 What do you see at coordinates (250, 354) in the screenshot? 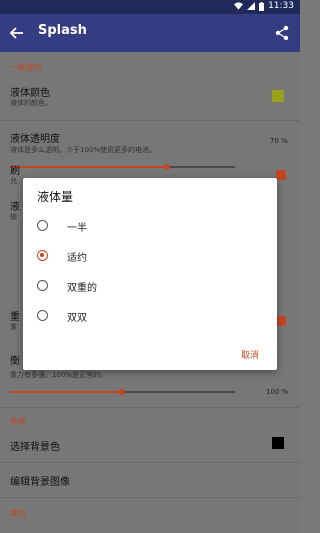
I see `cancel-button: 取消` at bounding box center [250, 354].